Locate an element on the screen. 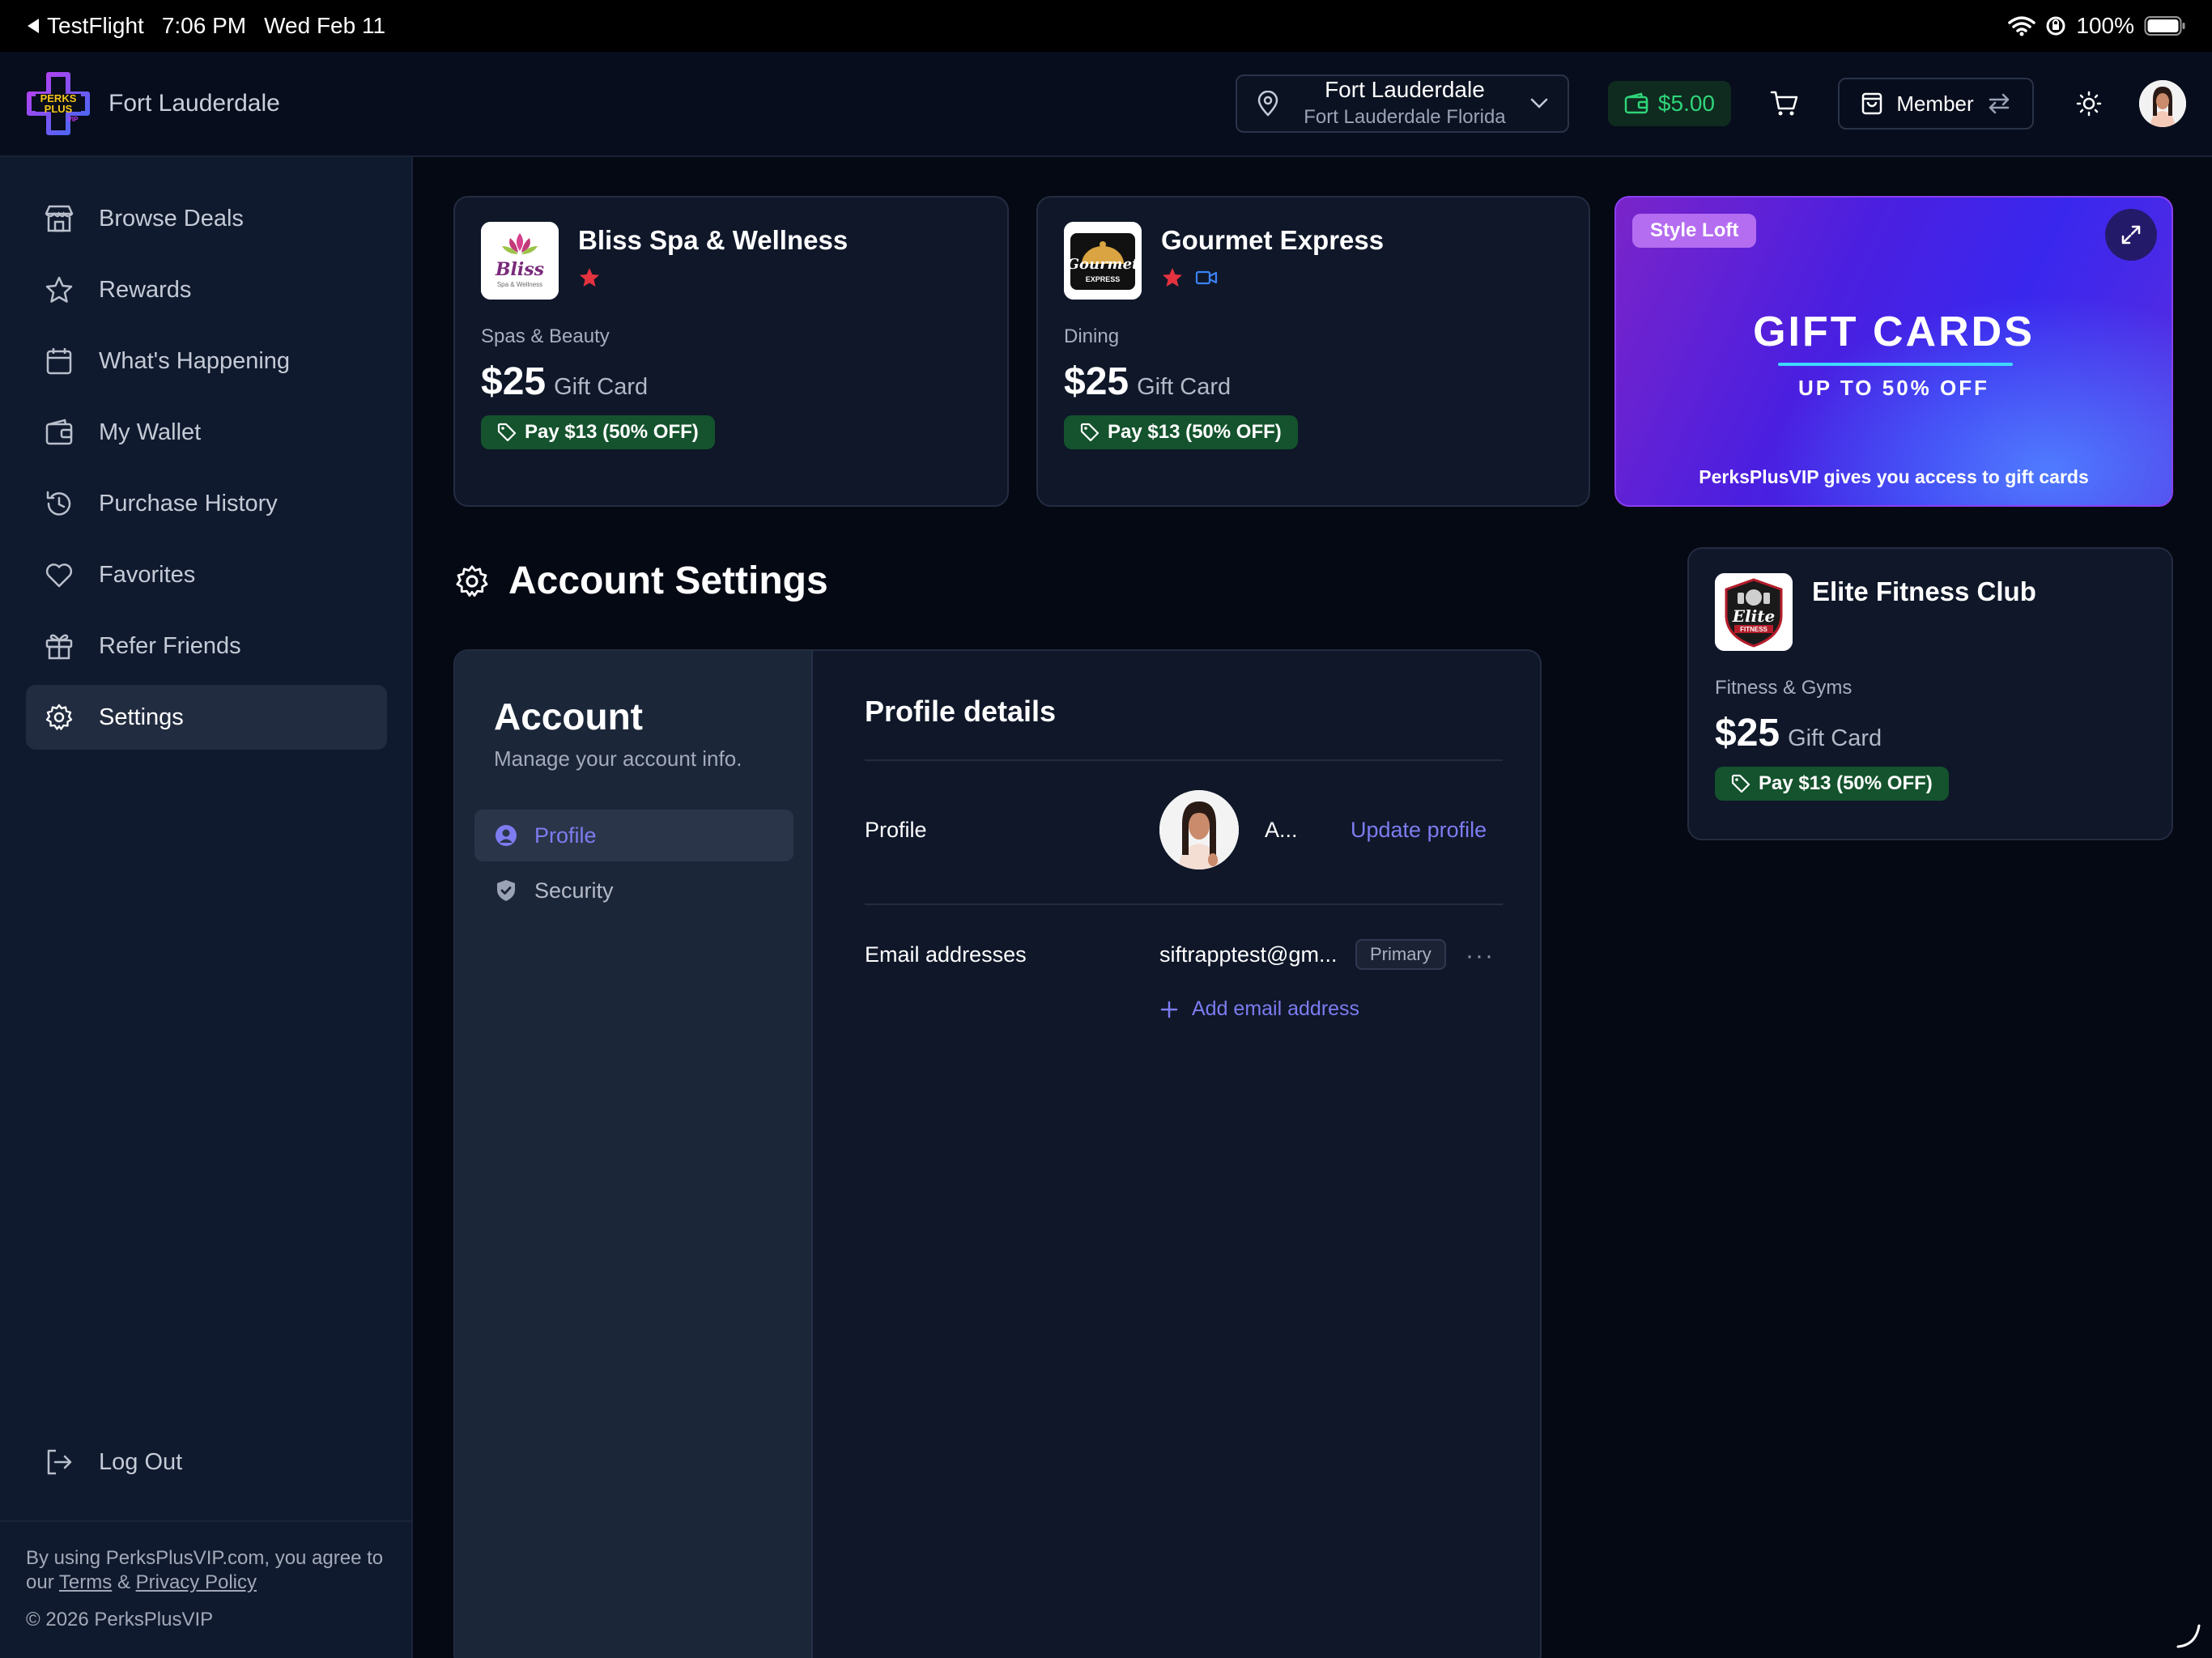  wallet-balance-button: $5.00 is located at coordinates (1669, 103).